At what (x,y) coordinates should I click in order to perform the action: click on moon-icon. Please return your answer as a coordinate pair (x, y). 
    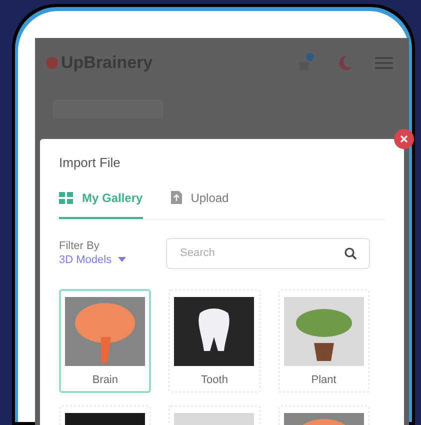
    Looking at the image, I should click on (345, 63).